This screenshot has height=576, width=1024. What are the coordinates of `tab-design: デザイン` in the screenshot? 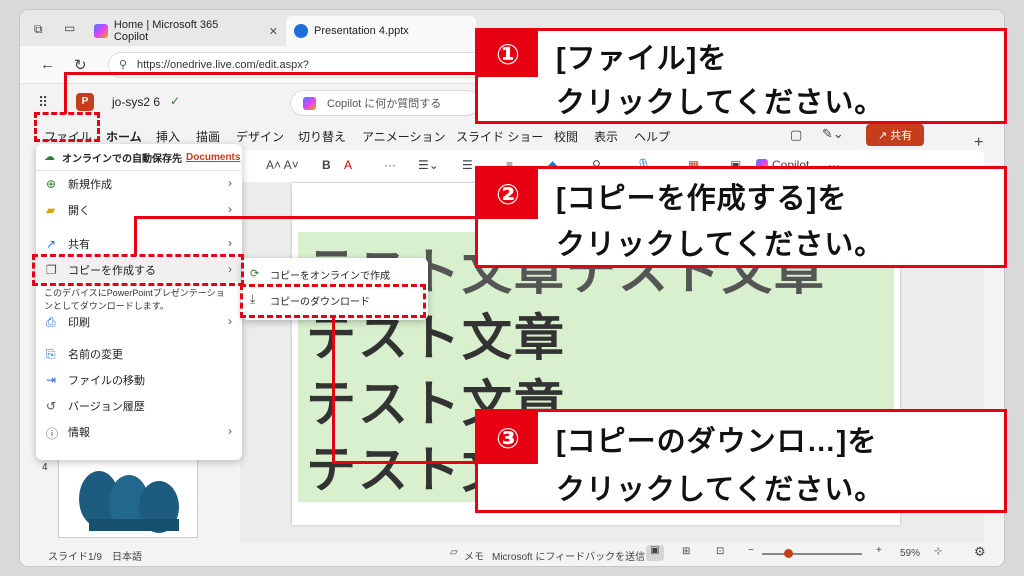 It's located at (260, 136).